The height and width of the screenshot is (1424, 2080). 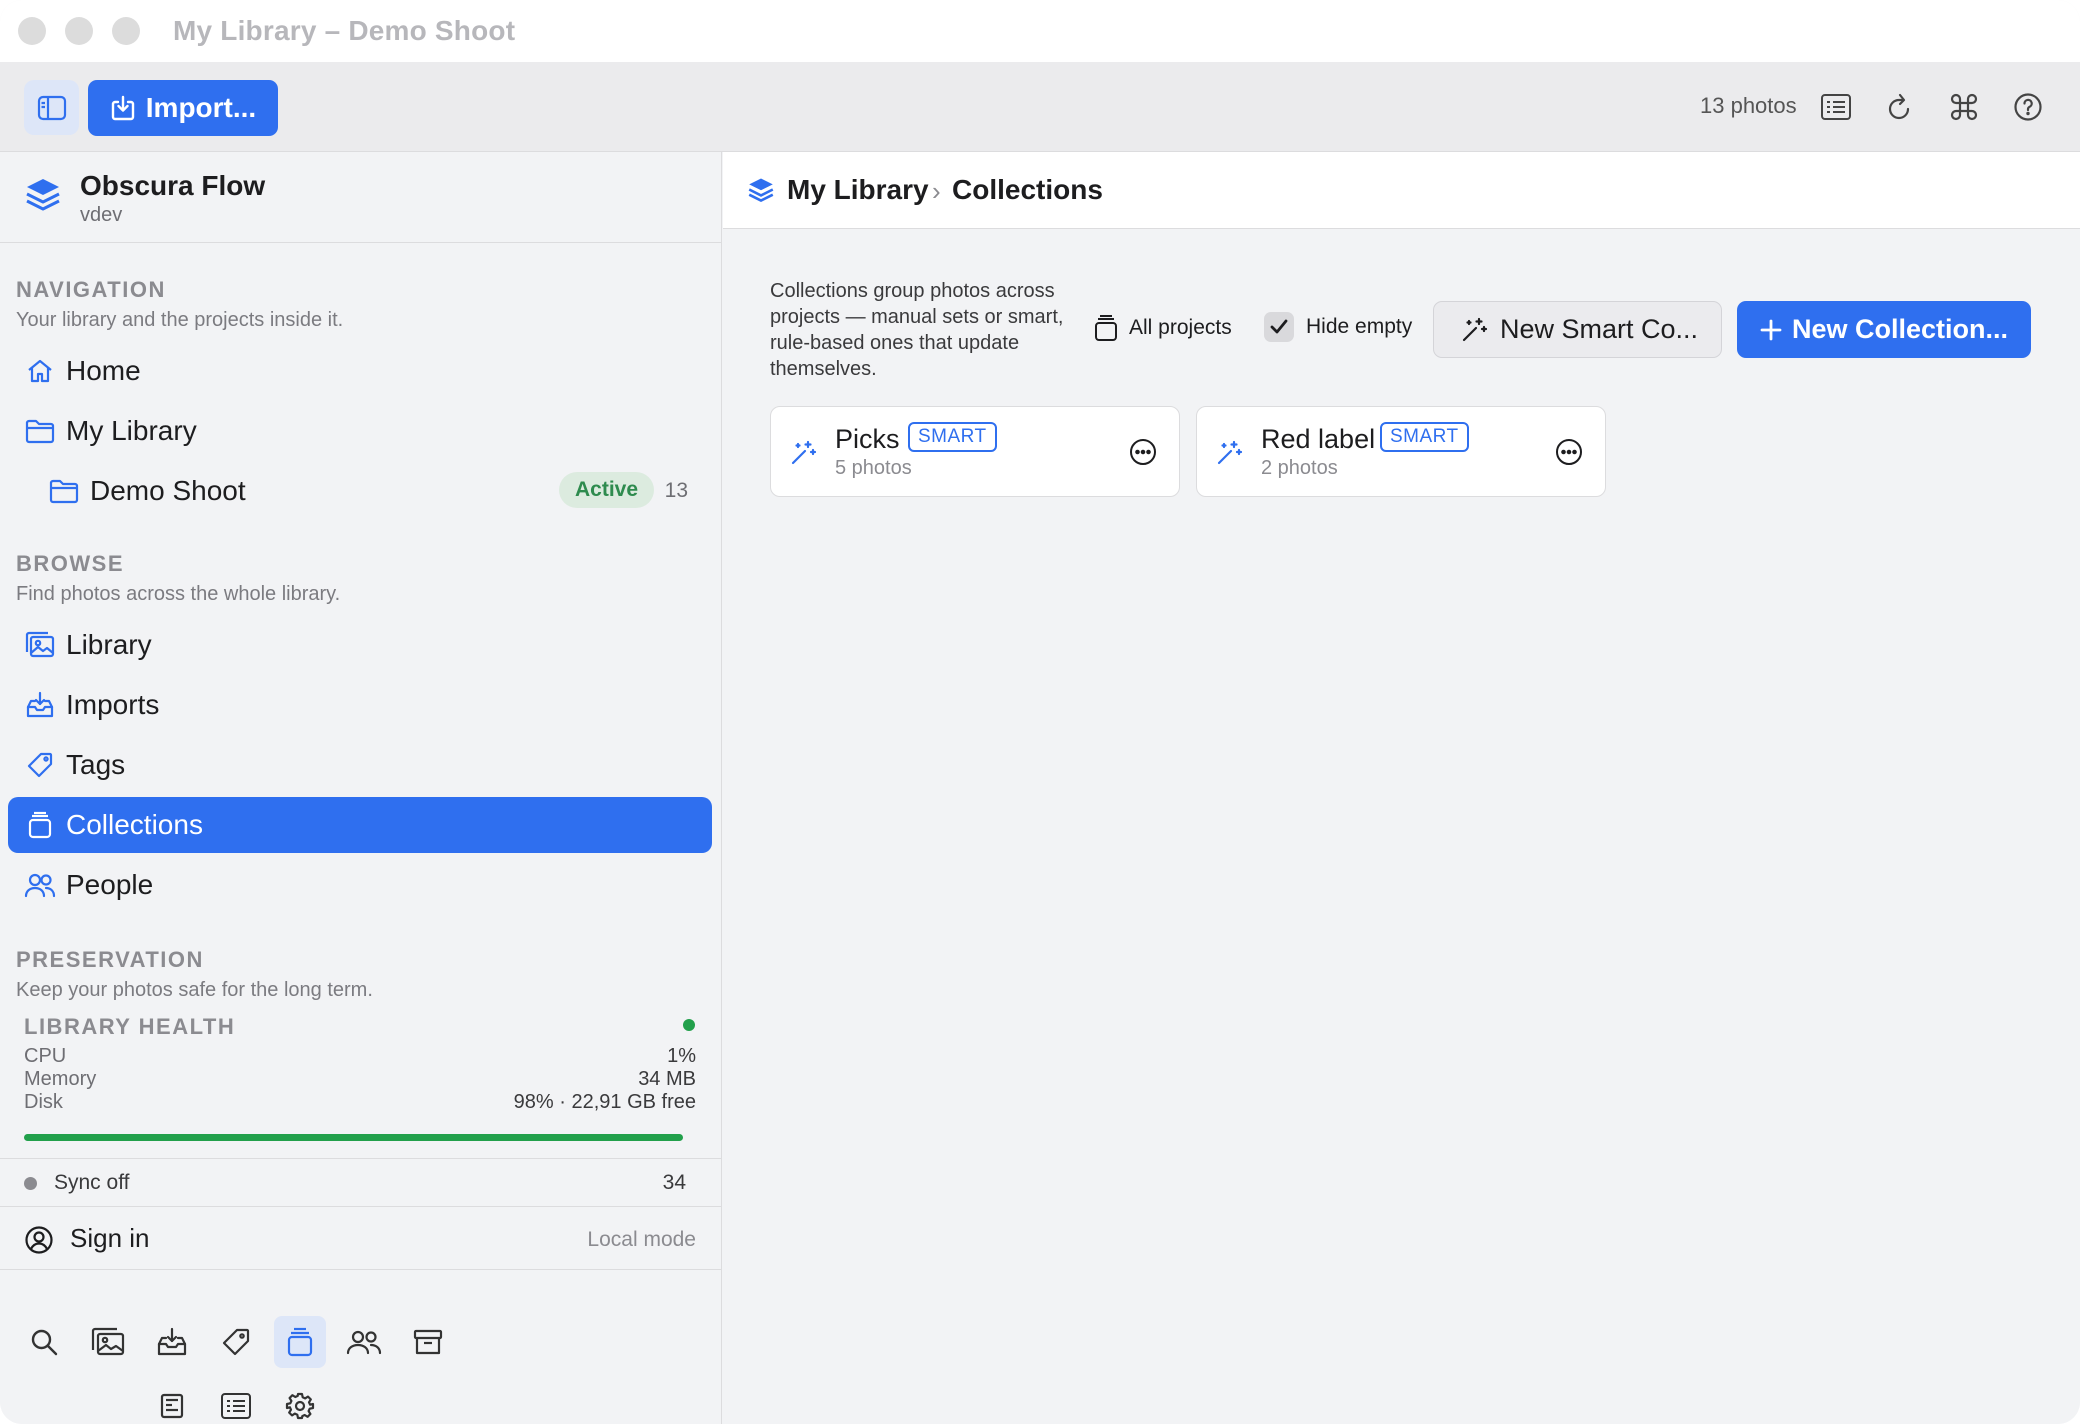 I want to click on health-label: Disk, so click(x=43, y=1102).